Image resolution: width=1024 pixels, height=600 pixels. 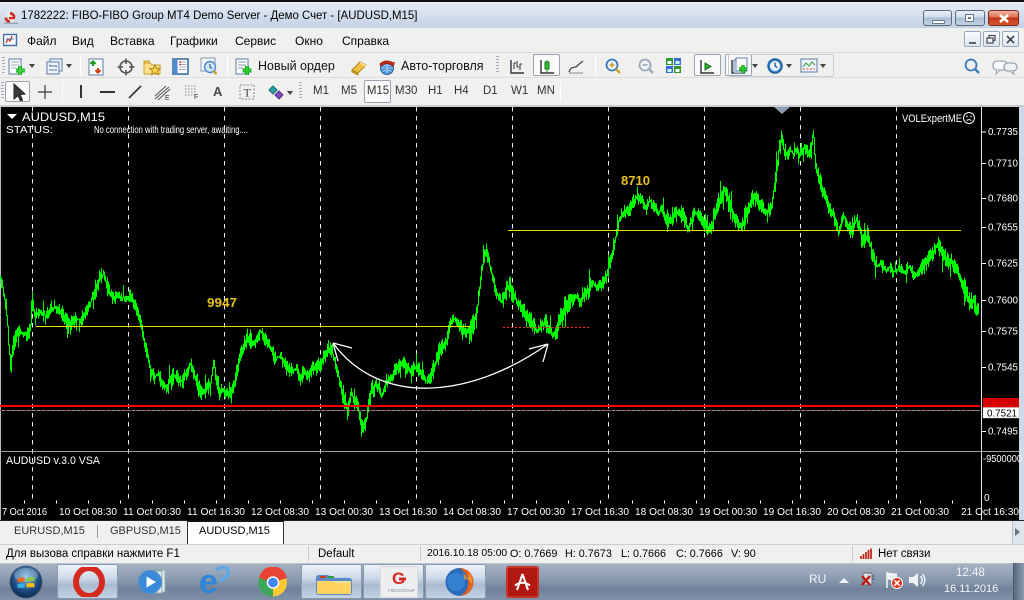 What do you see at coordinates (1003, 199) in the screenshot?
I see `svg-text: 0.7680` at bounding box center [1003, 199].